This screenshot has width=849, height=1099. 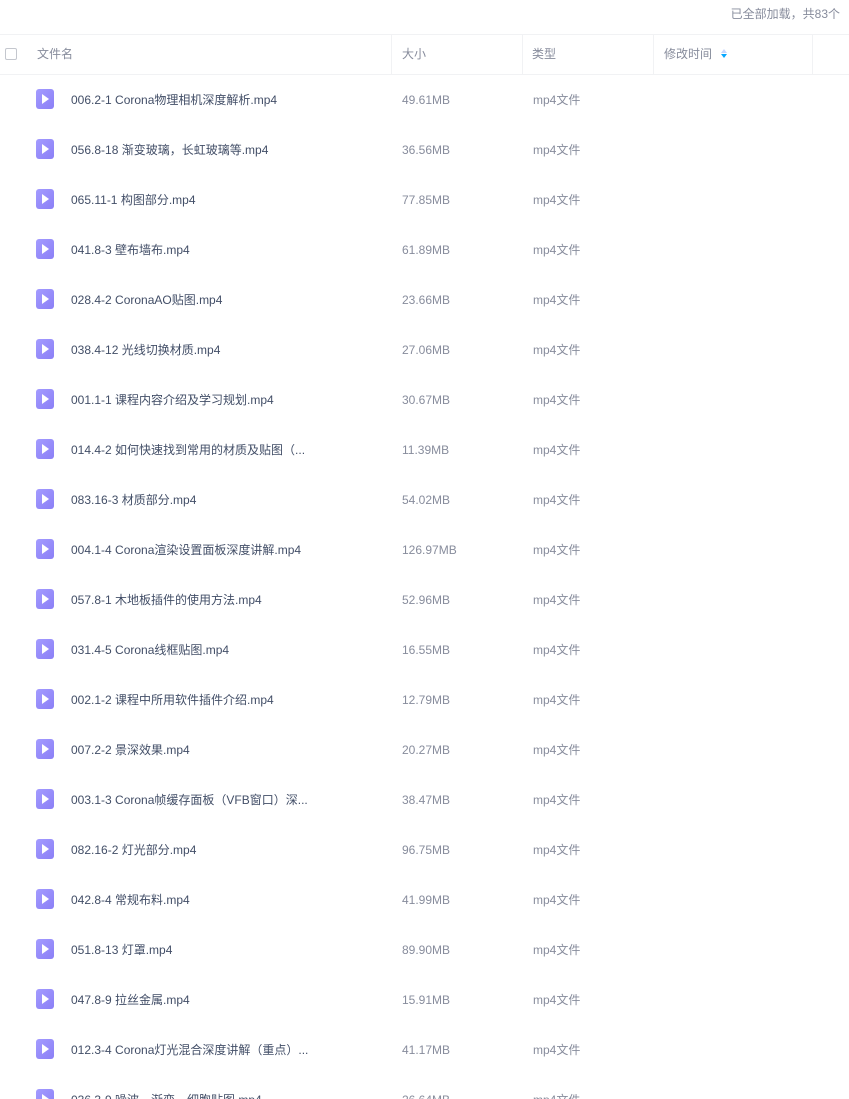 I want to click on file-size: 36.56MB, so click(x=426, y=150).